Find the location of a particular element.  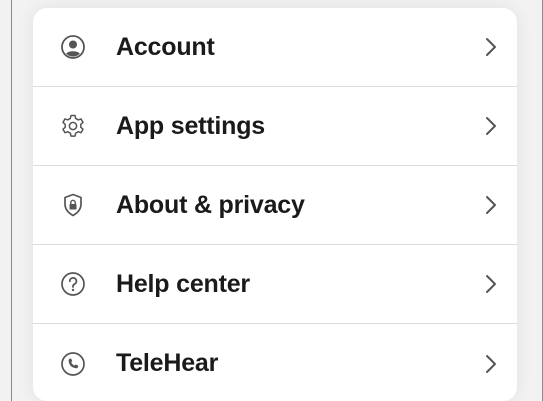

menu-item-label: About & privacy is located at coordinates (210, 204).